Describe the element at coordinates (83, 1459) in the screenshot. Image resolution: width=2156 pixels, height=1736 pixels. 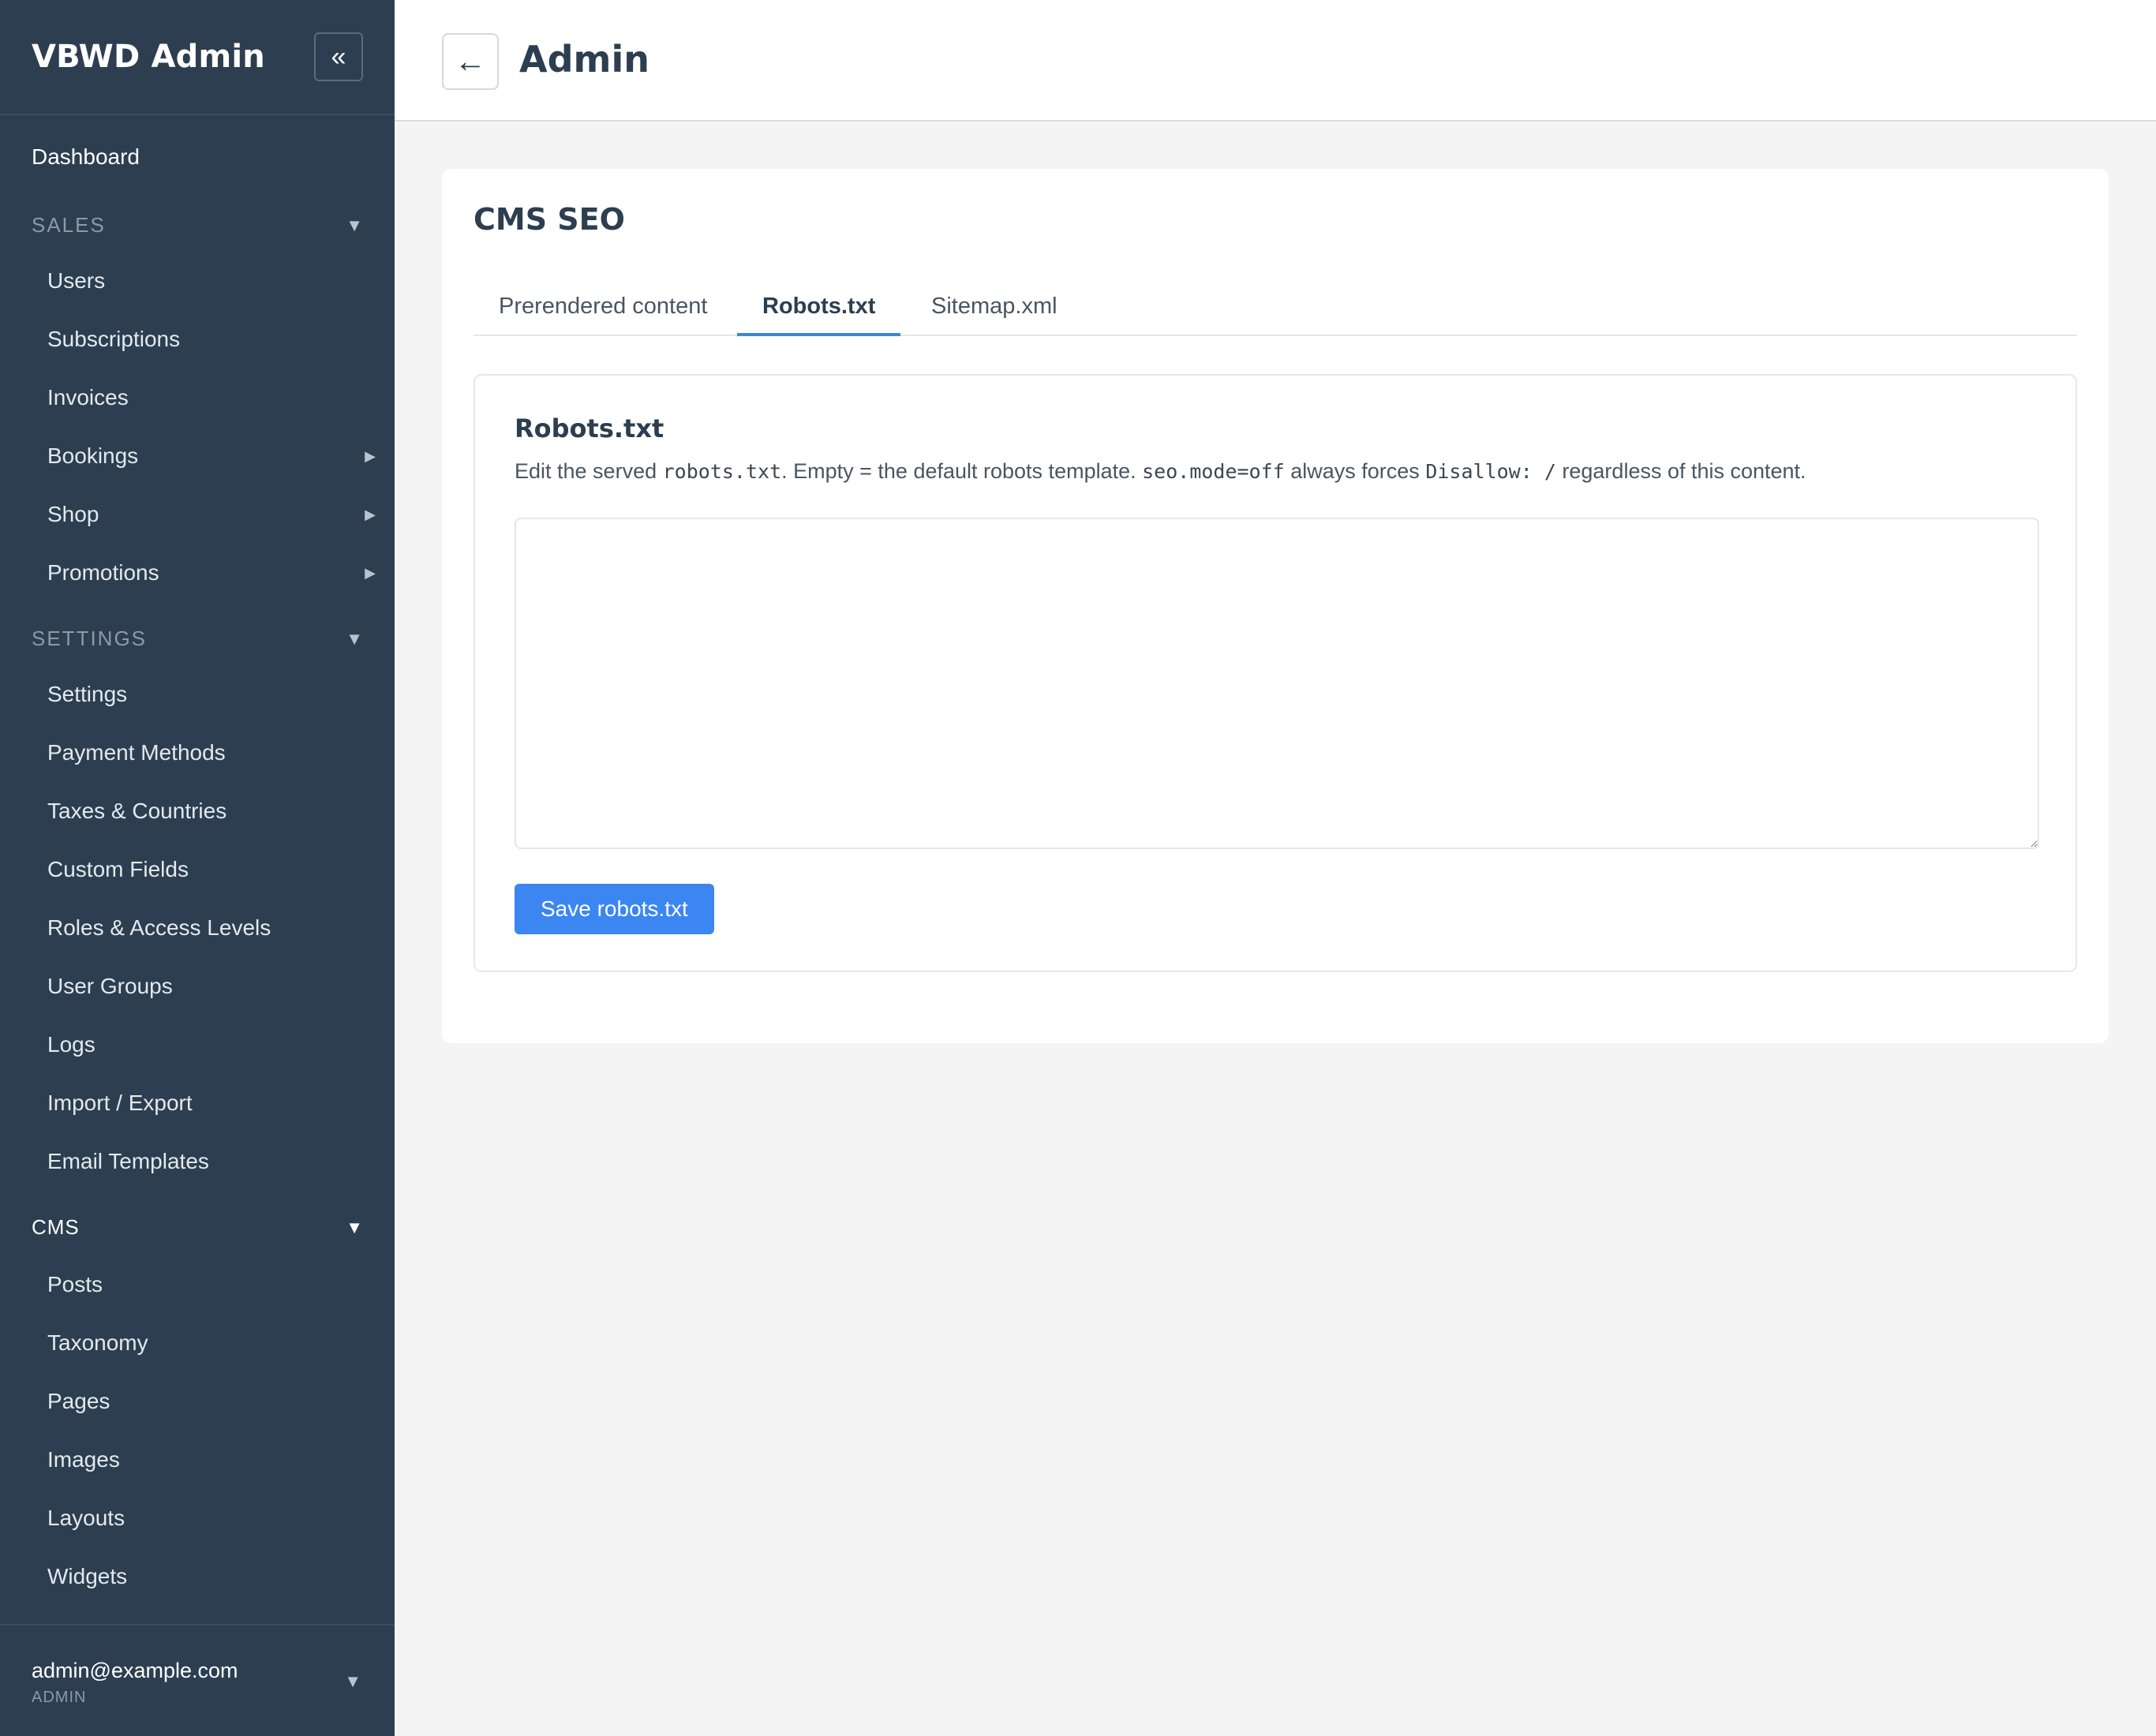
I see `sidebar-item-label: Images` at that location.